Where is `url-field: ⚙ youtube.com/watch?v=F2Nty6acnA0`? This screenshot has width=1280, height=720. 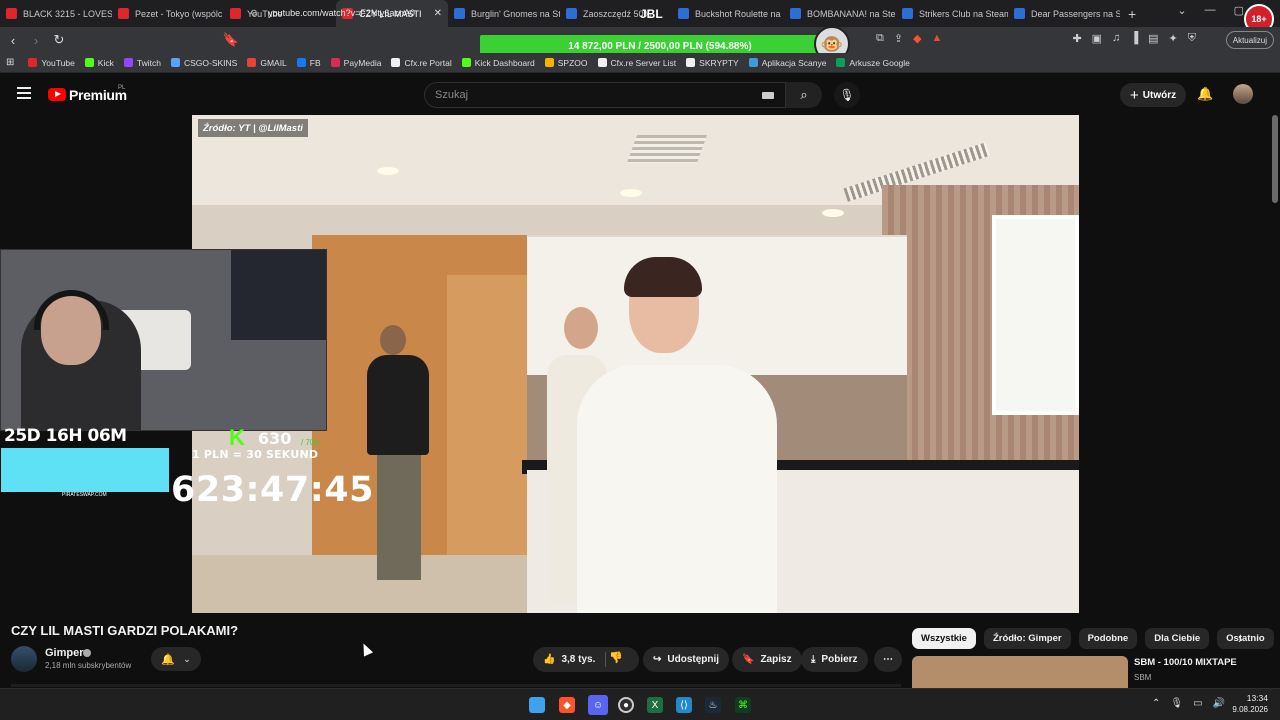
url-field: ⚙ youtube.com/watch?v=F2Nty6acnA0 is located at coordinates (359, 13).